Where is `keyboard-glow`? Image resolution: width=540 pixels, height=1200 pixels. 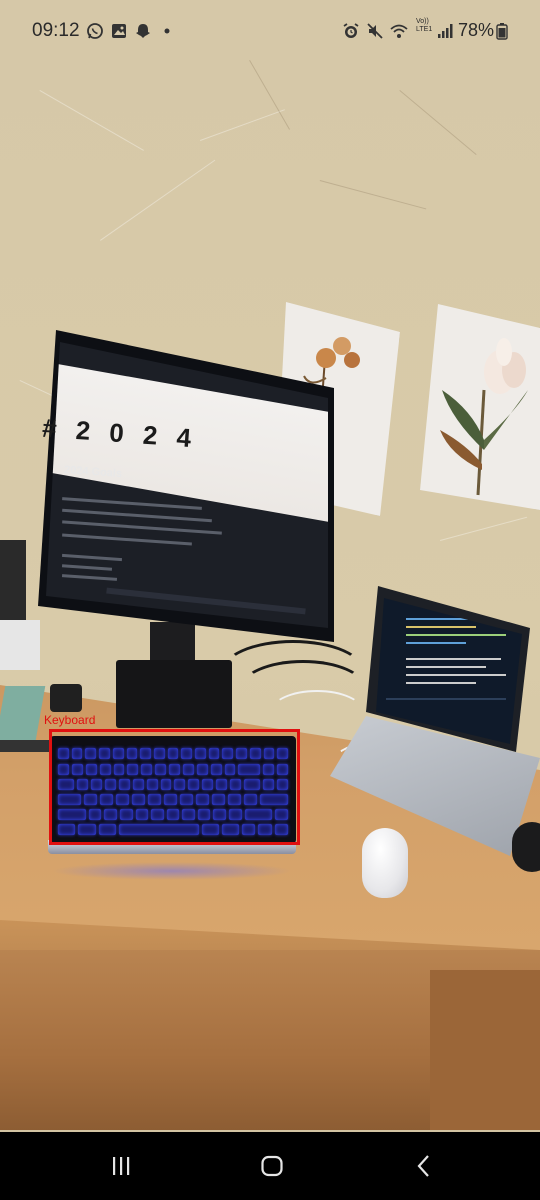
keyboard-glow is located at coordinates (172, 871).